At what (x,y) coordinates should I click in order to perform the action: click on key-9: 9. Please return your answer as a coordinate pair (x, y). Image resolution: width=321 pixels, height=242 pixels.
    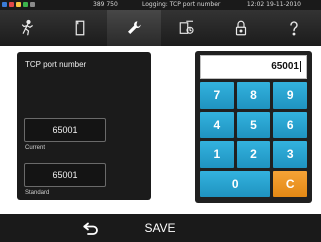
    Looking at the image, I should click on (290, 95).